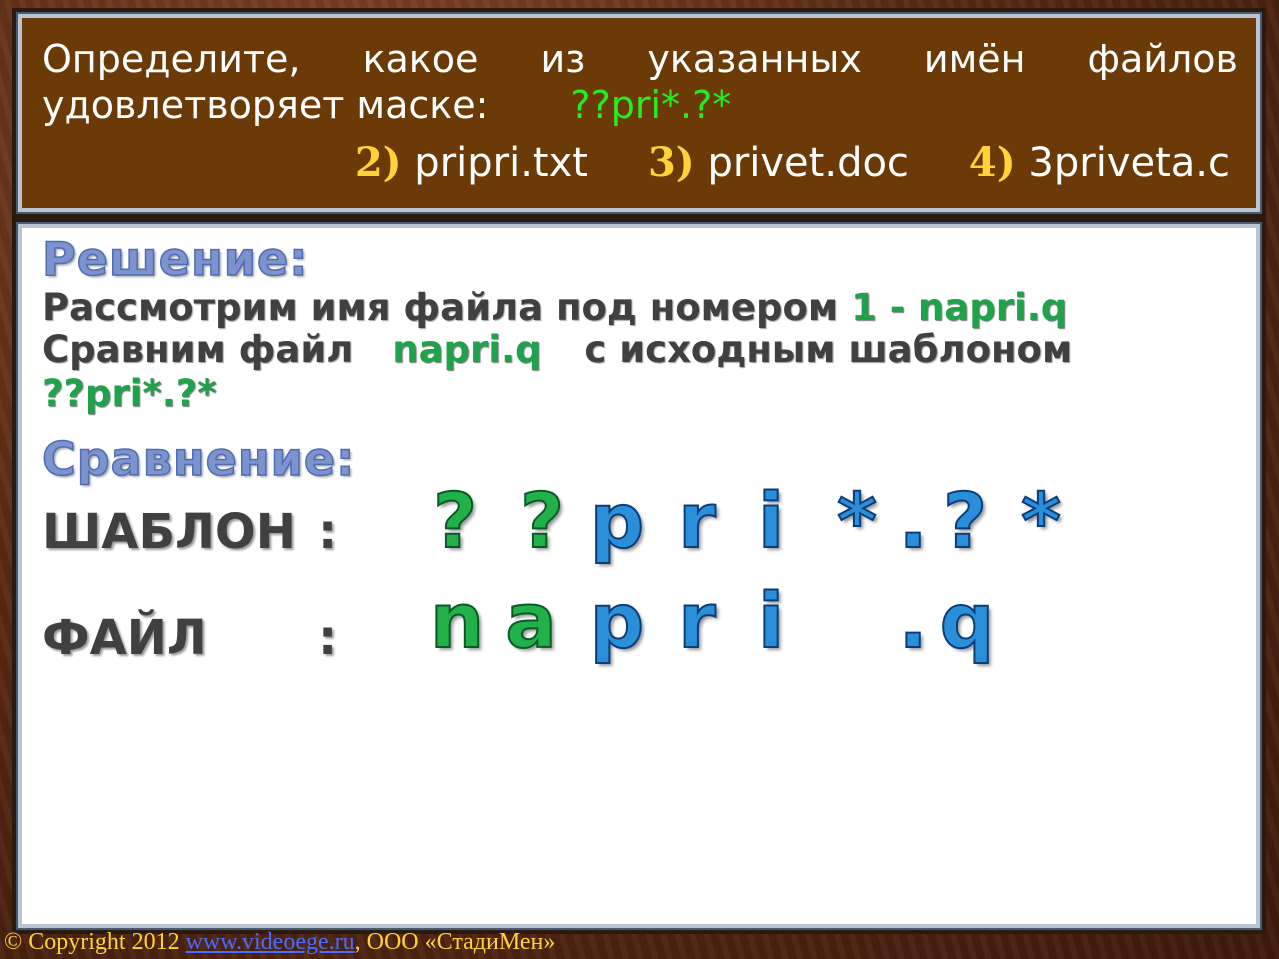  What do you see at coordinates (967, 620) in the screenshot?
I see `file-symbol: q` at bounding box center [967, 620].